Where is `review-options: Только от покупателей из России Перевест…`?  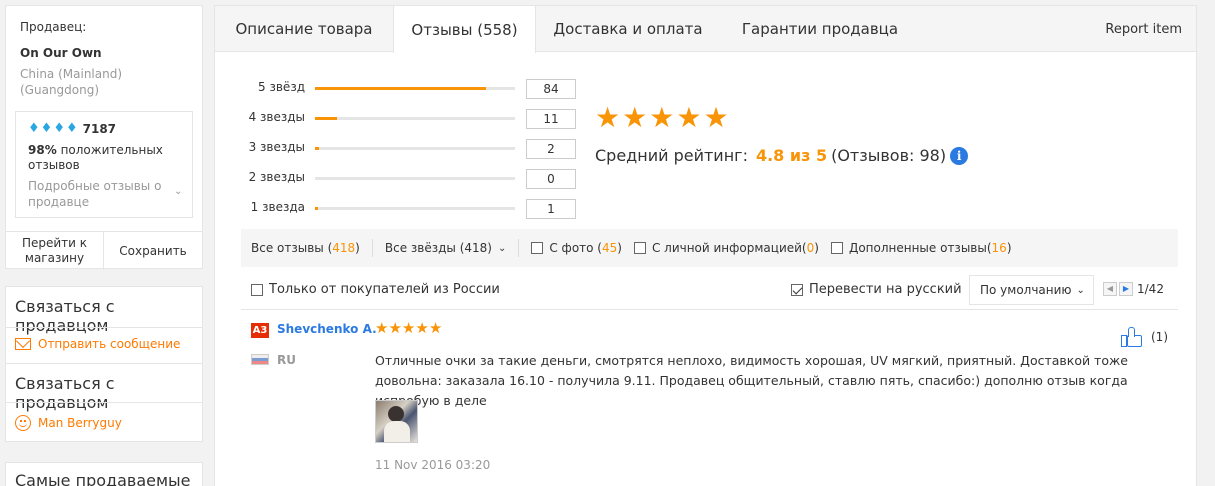 review-options: Только от покупателей из России Перевест… is located at coordinates (709, 292).